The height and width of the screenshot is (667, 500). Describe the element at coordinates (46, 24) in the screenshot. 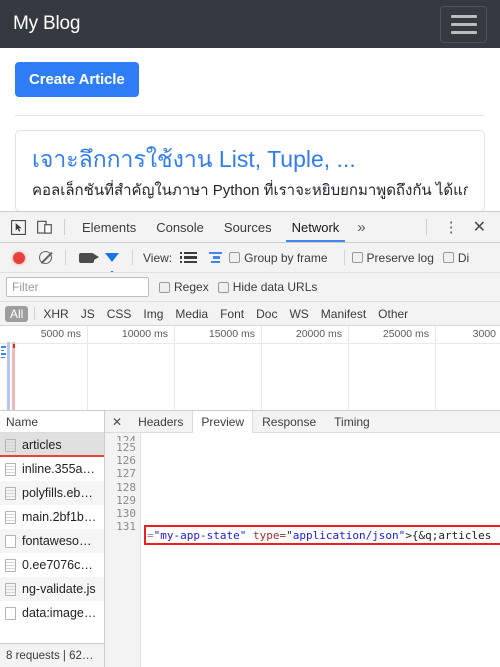

I see `site-brand: My Blog` at that location.